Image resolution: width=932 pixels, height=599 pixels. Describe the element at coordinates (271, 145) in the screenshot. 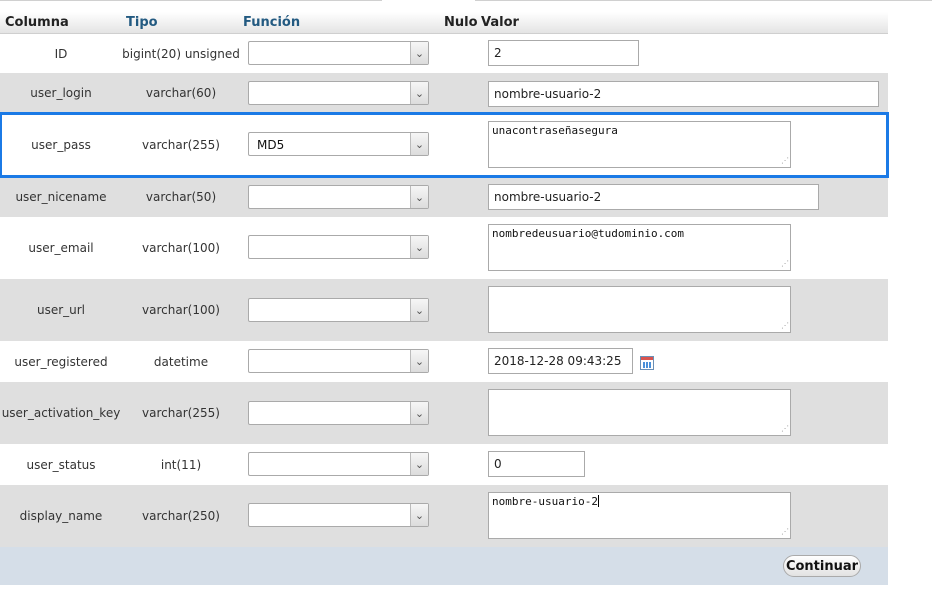

I see `function-select-value: MD5` at that location.